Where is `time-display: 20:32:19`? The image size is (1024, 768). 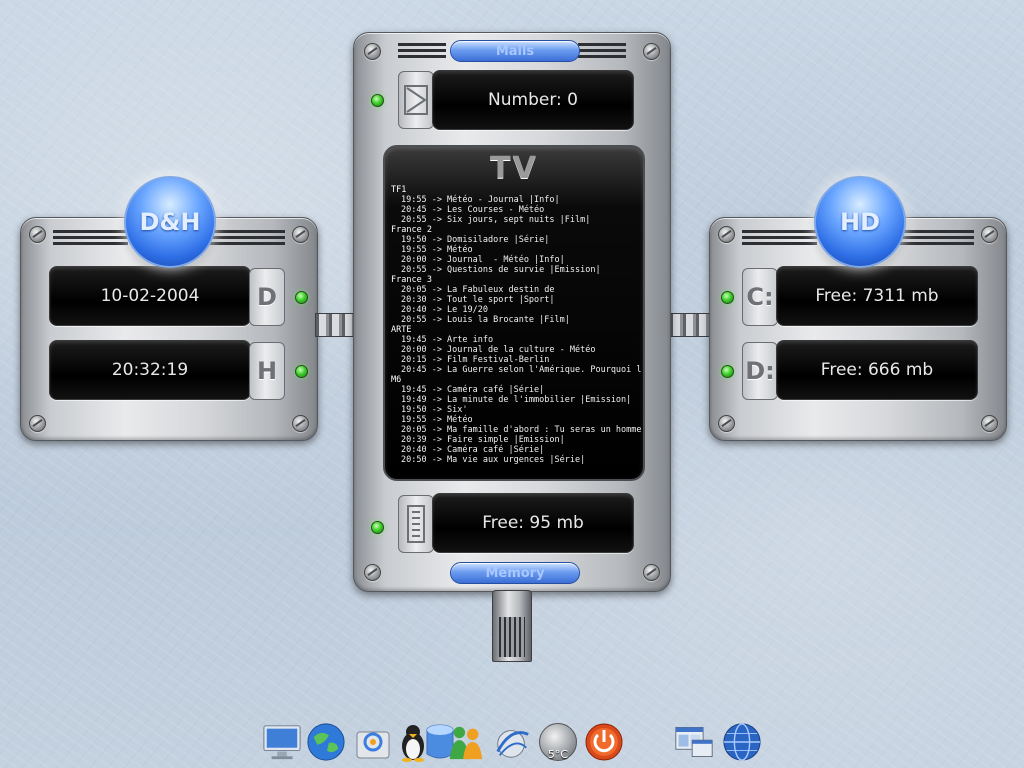 time-display: 20:32:19 is located at coordinates (150, 370).